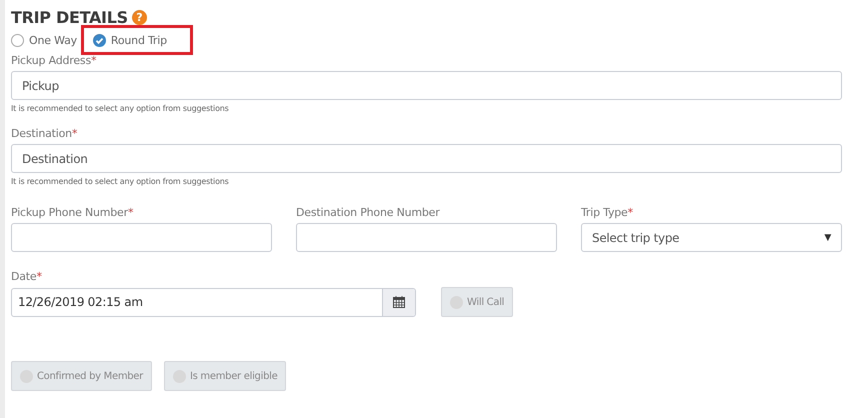  I want to click on radio-option: Round Trip, so click(131, 40).